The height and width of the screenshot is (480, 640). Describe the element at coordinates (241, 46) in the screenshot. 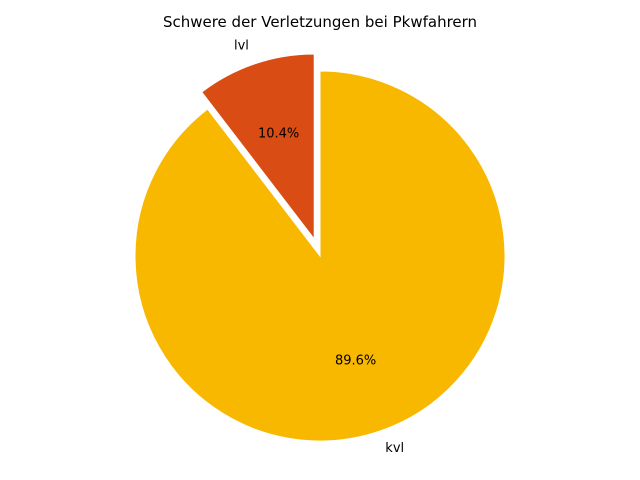

I see `category-label-lvl: lvl` at that location.